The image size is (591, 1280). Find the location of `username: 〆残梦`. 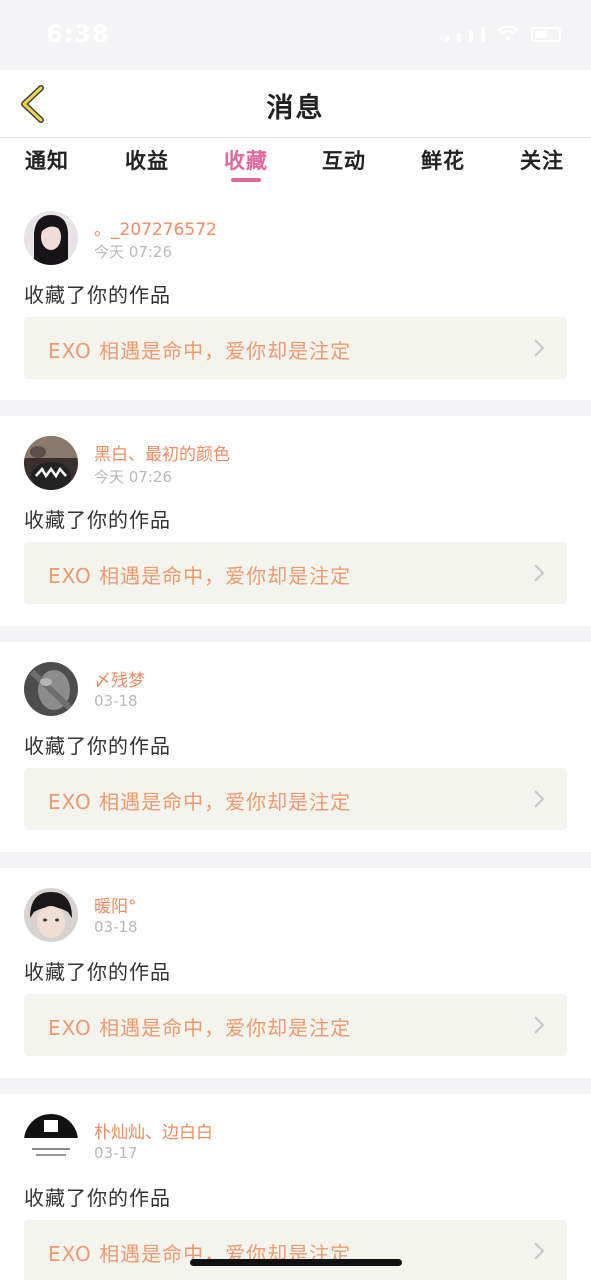

username: 〆残梦 is located at coordinates (119, 678).